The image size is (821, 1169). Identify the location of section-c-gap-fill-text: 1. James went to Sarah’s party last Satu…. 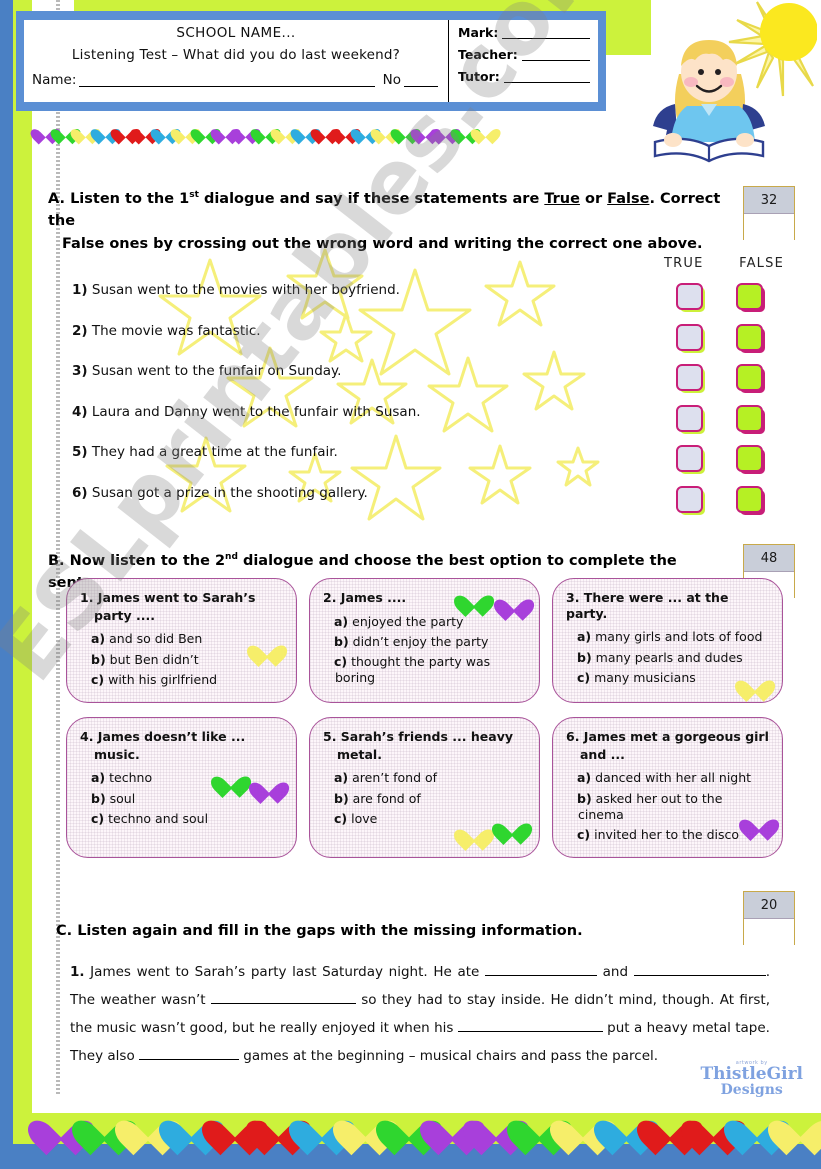
(420, 1014).